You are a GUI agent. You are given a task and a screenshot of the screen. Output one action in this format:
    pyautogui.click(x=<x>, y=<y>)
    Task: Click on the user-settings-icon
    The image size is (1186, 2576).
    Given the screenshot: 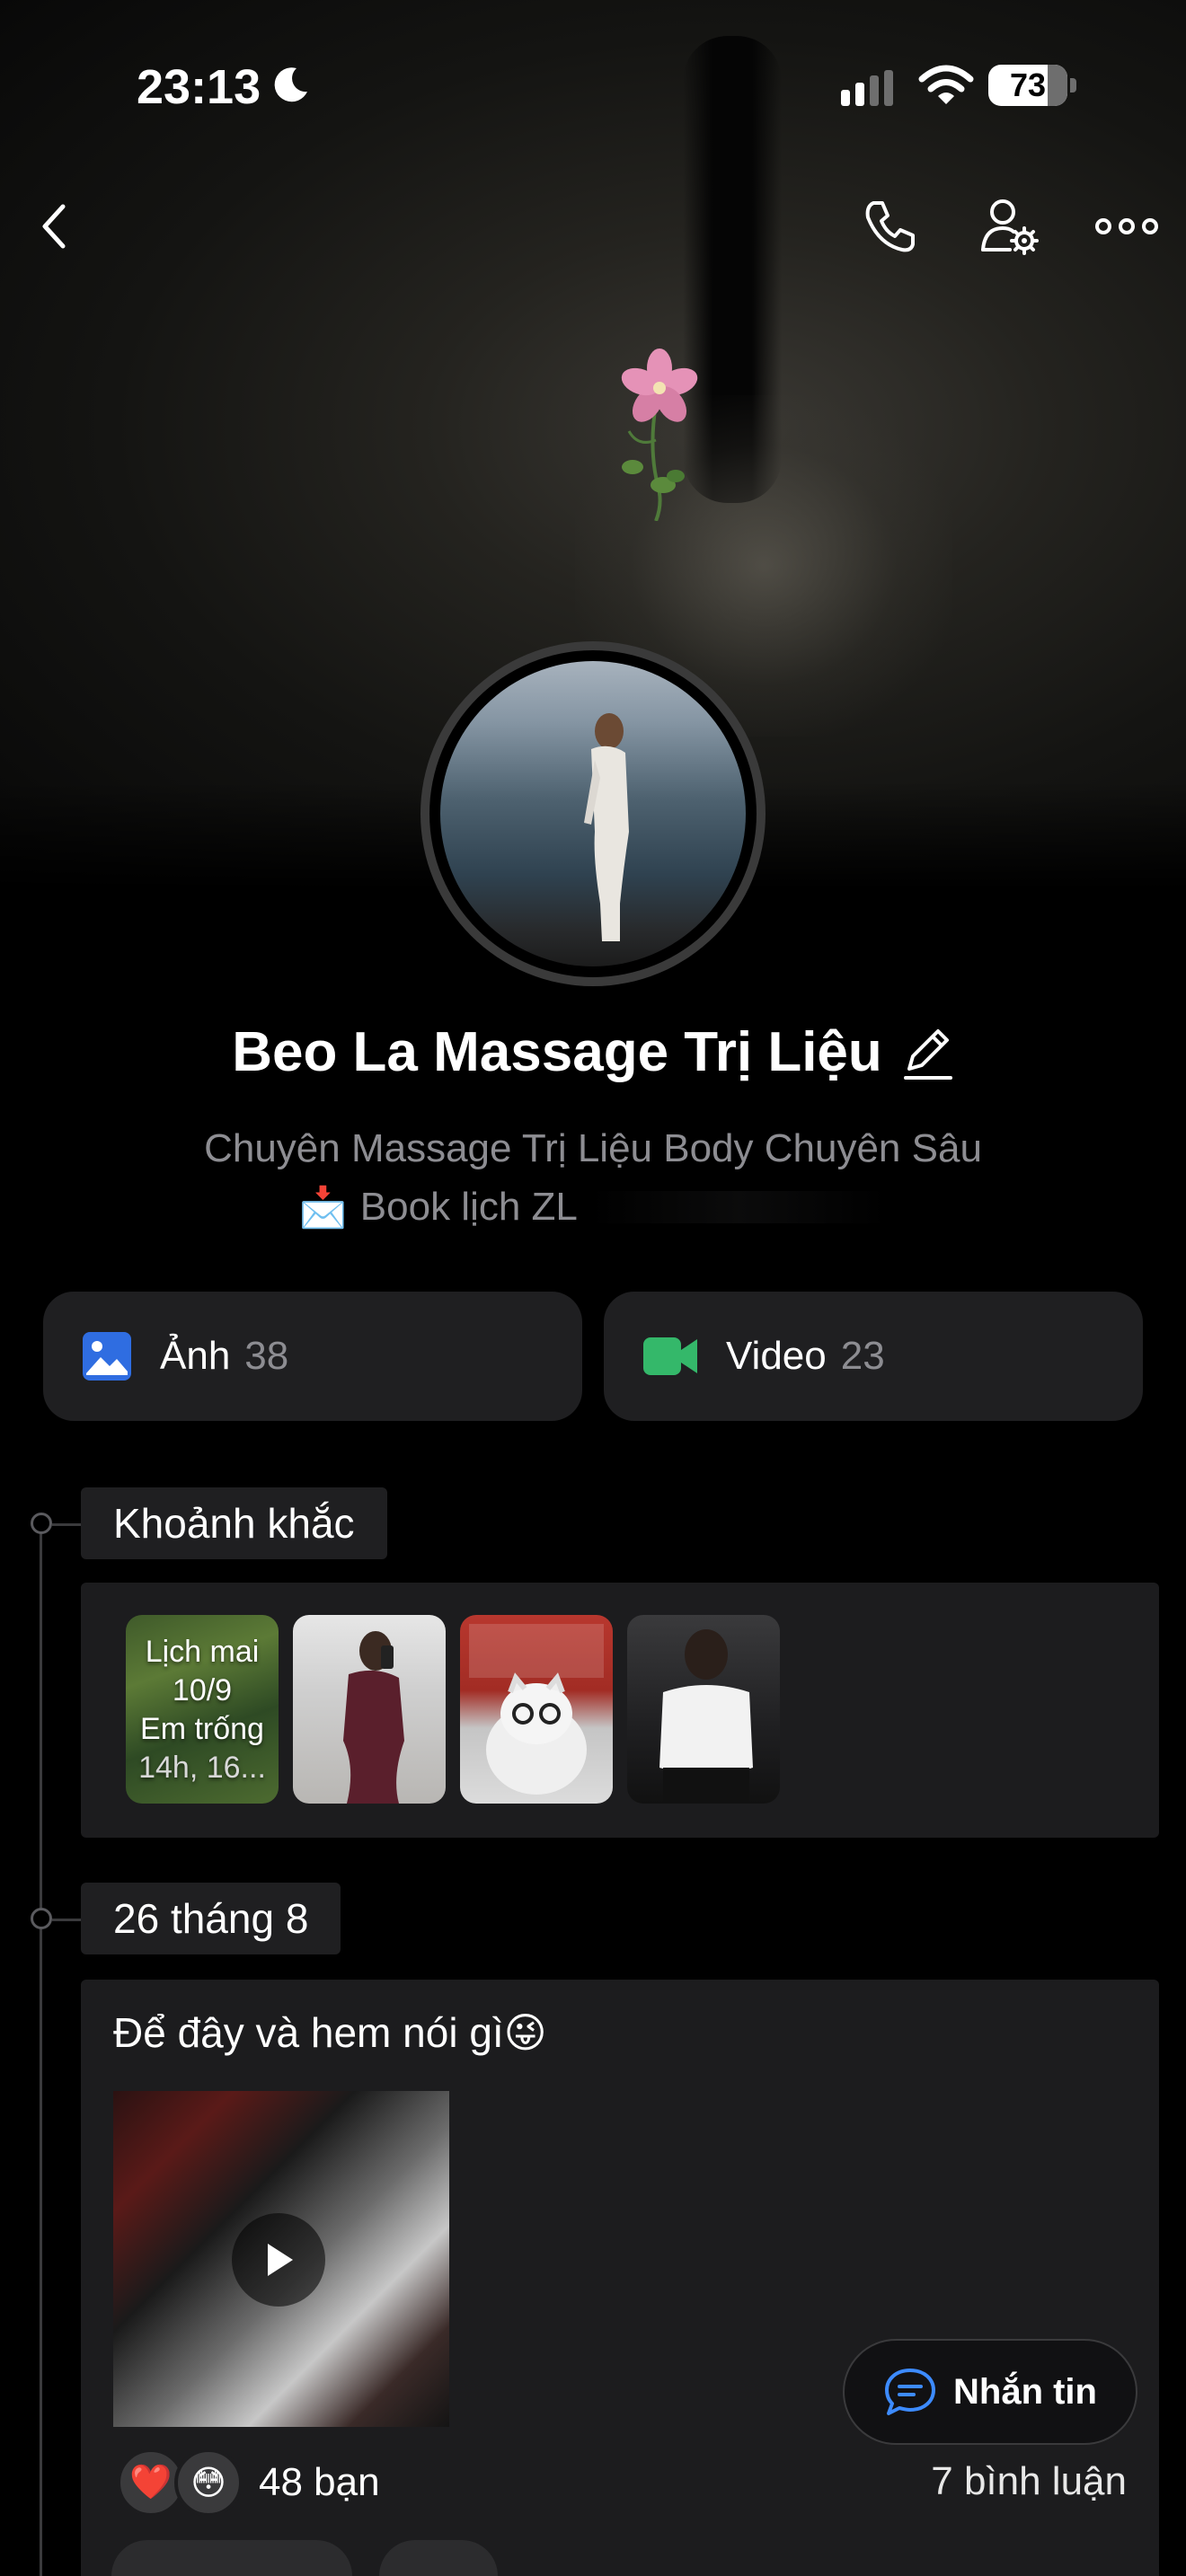 What is the action you would take?
    pyautogui.click(x=1010, y=227)
    